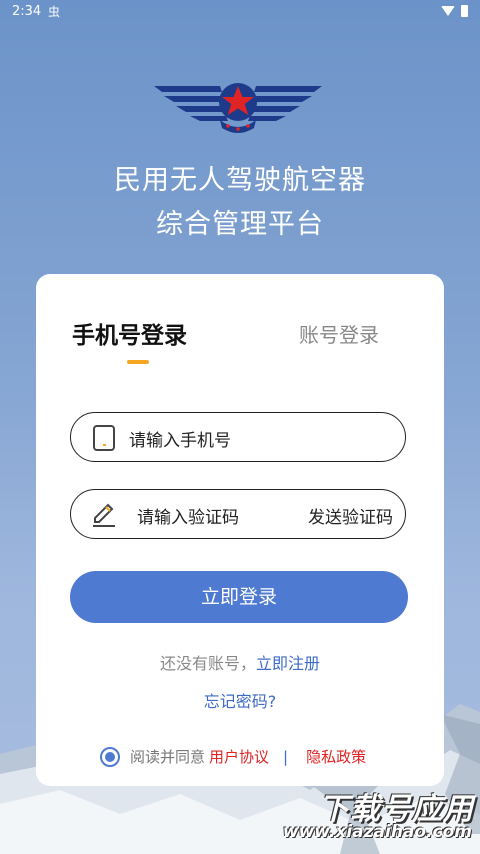 The width and height of the screenshot is (480, 854). Describe the element at coordinates (104, 515) in the screenshot. I see `pen-icon` at that location.